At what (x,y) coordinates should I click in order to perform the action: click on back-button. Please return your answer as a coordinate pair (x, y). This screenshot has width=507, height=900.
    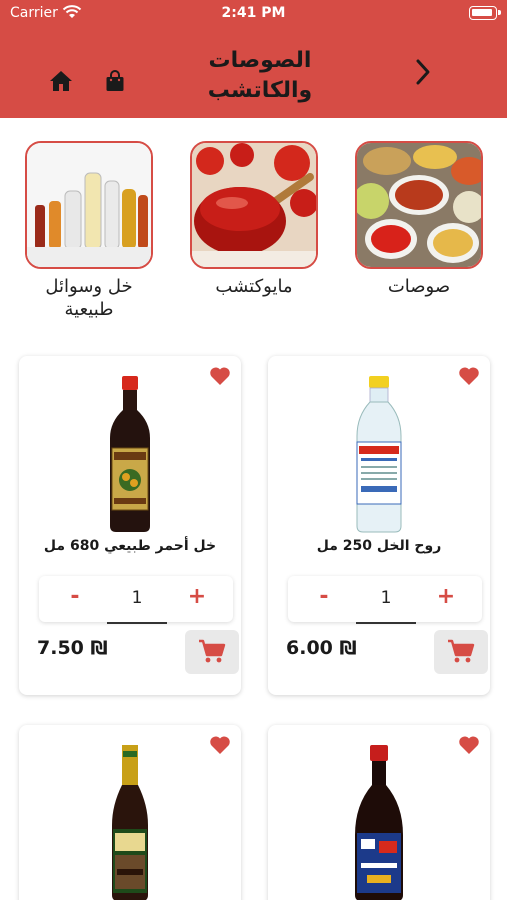
    Looking at the image, I should click on (423, 72).